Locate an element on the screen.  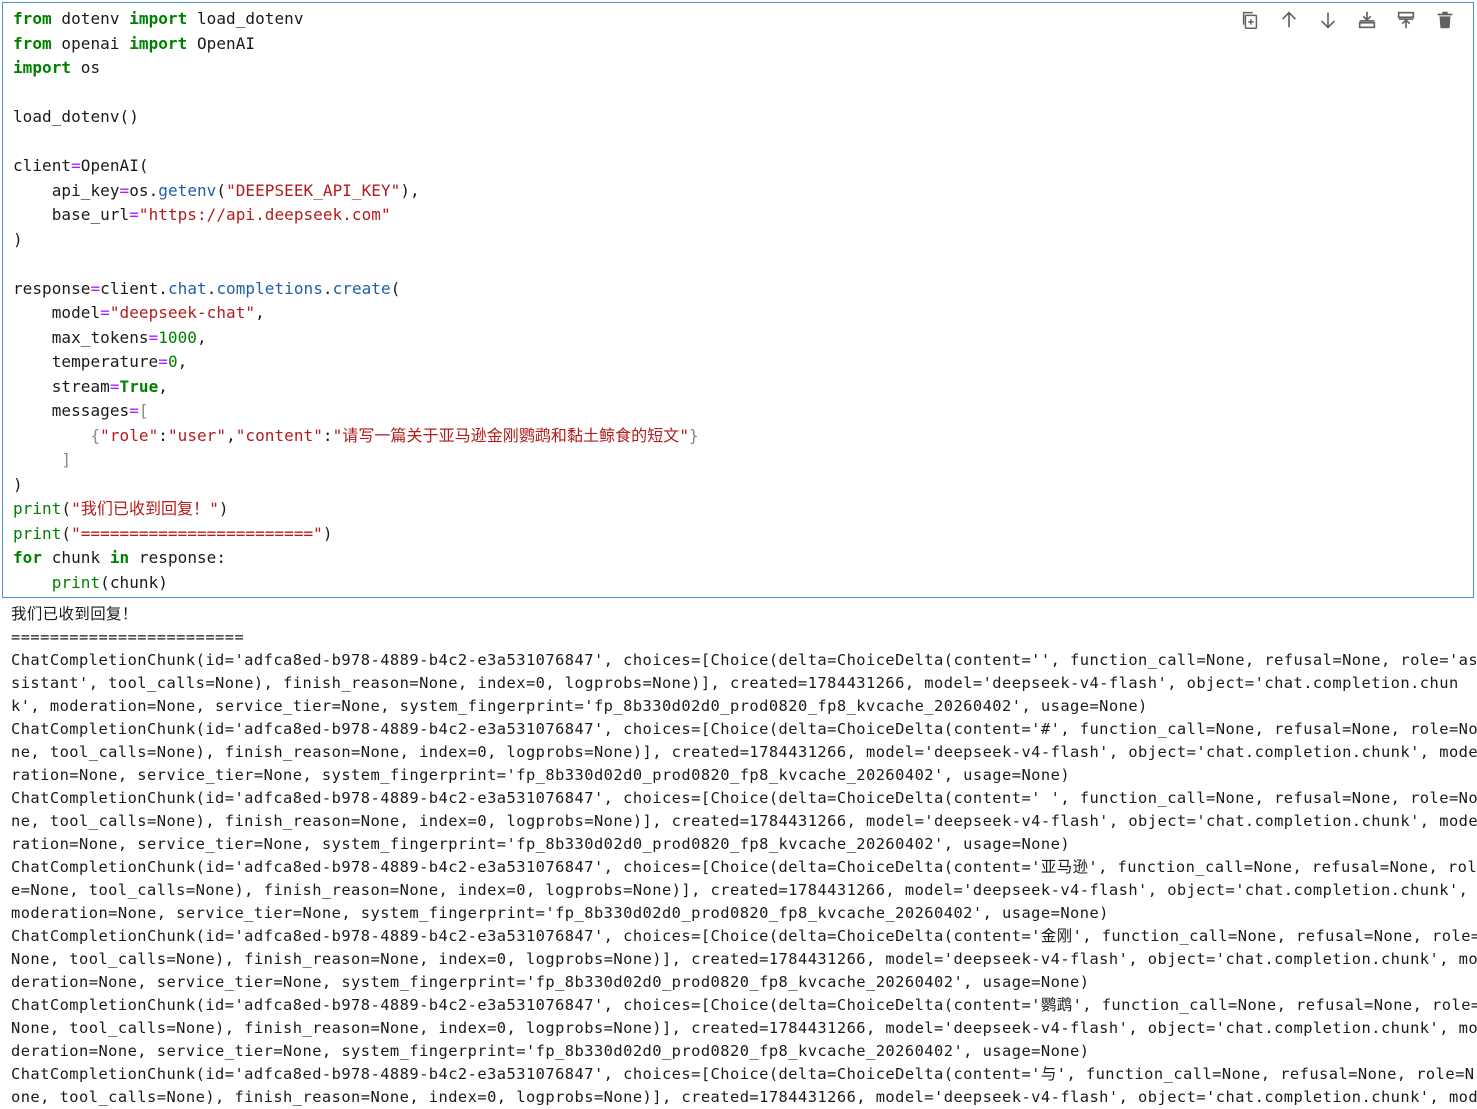
code-line: load_dotenv() is located at coordinates (356, 117).